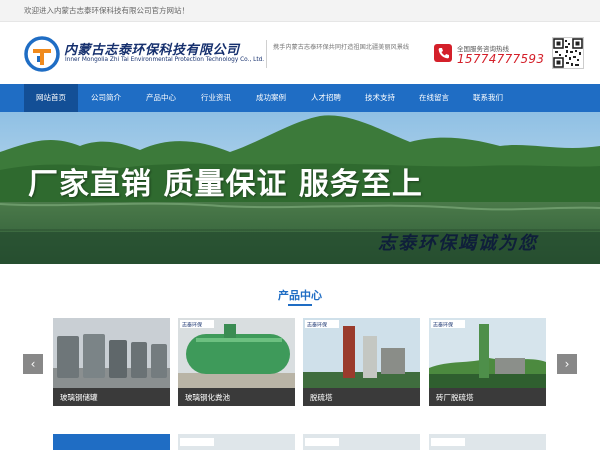 This screenshot has width=600, height=450. I want to click on header-divider, so click(266, 54).